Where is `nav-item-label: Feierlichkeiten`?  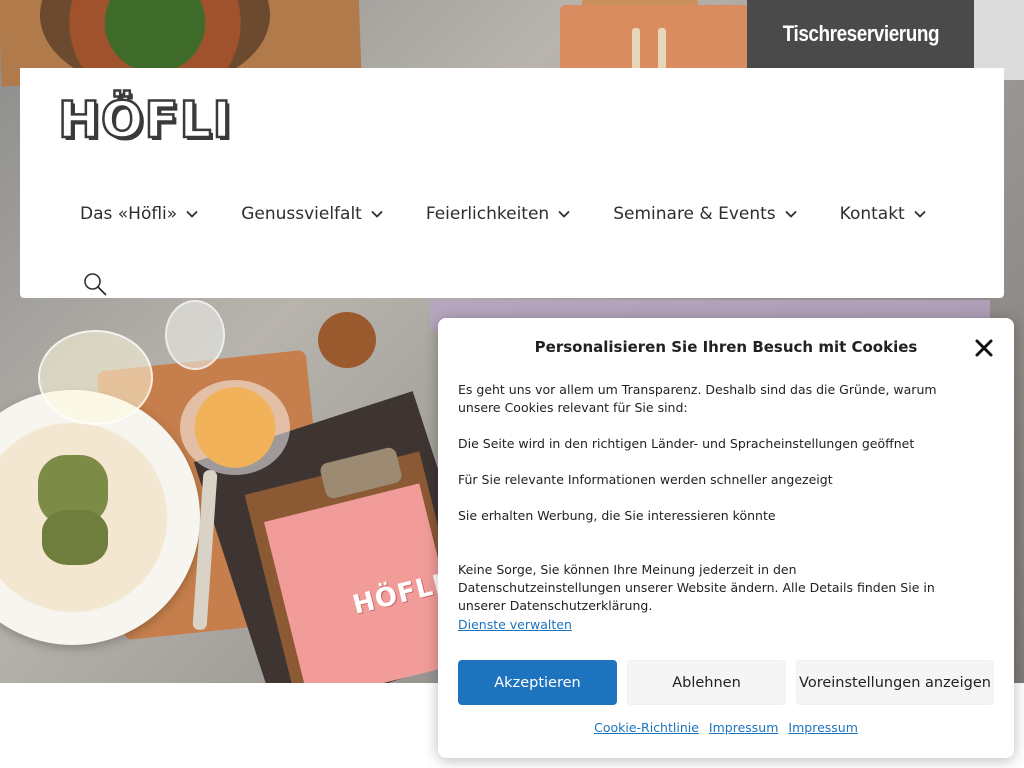 nav-item-label: Feierlichkeiten is located at coordinates (487, 214).